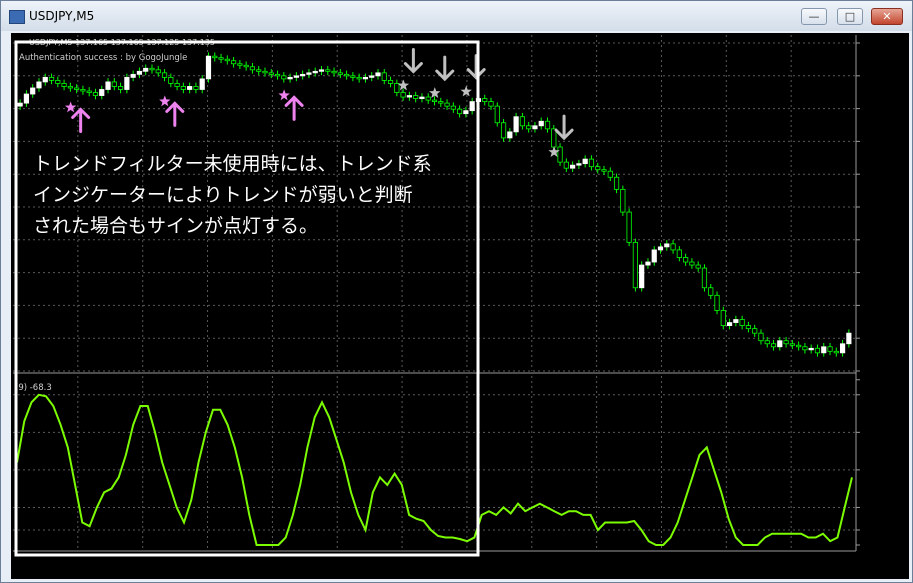 Image resolution: width=913 pixels, height=583 pixels. Describe the element at coordinates (814, 16) in the screenshot. I see `minimize-button: —` at that location.